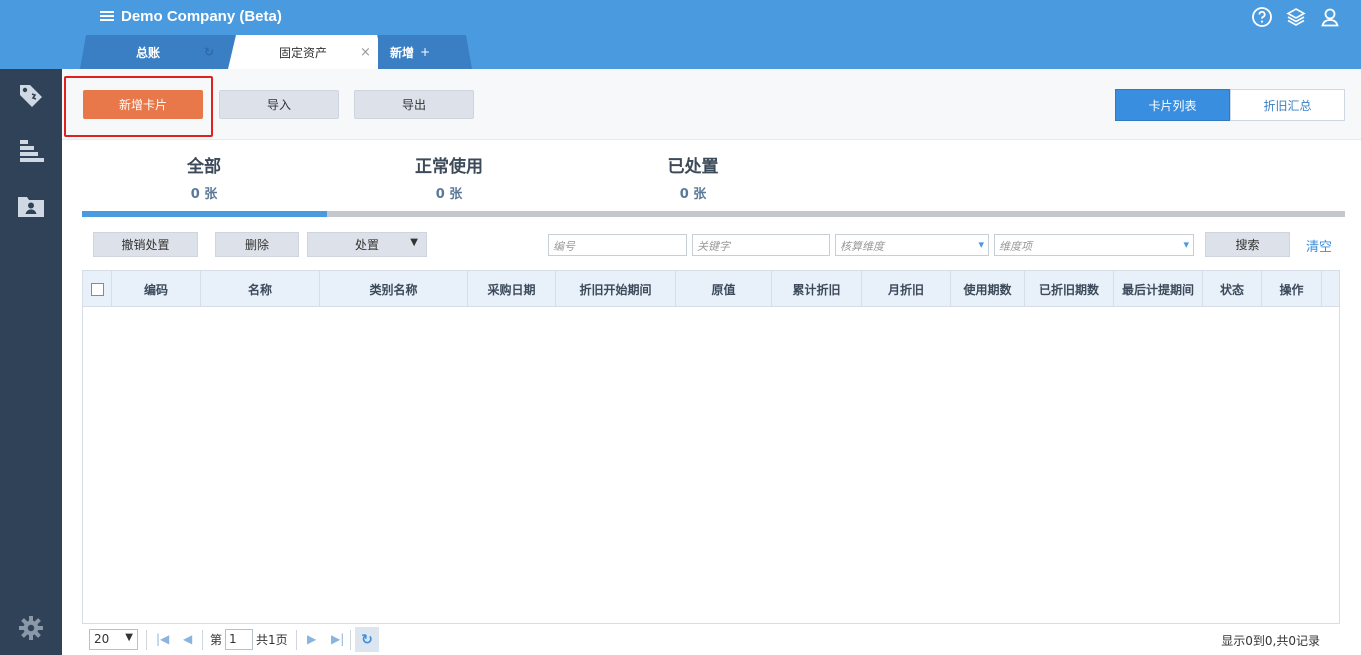 Image resolution: width=1361 pixels, height=655 pixels. I want to click on column-header: 名称, so click(260, 289).